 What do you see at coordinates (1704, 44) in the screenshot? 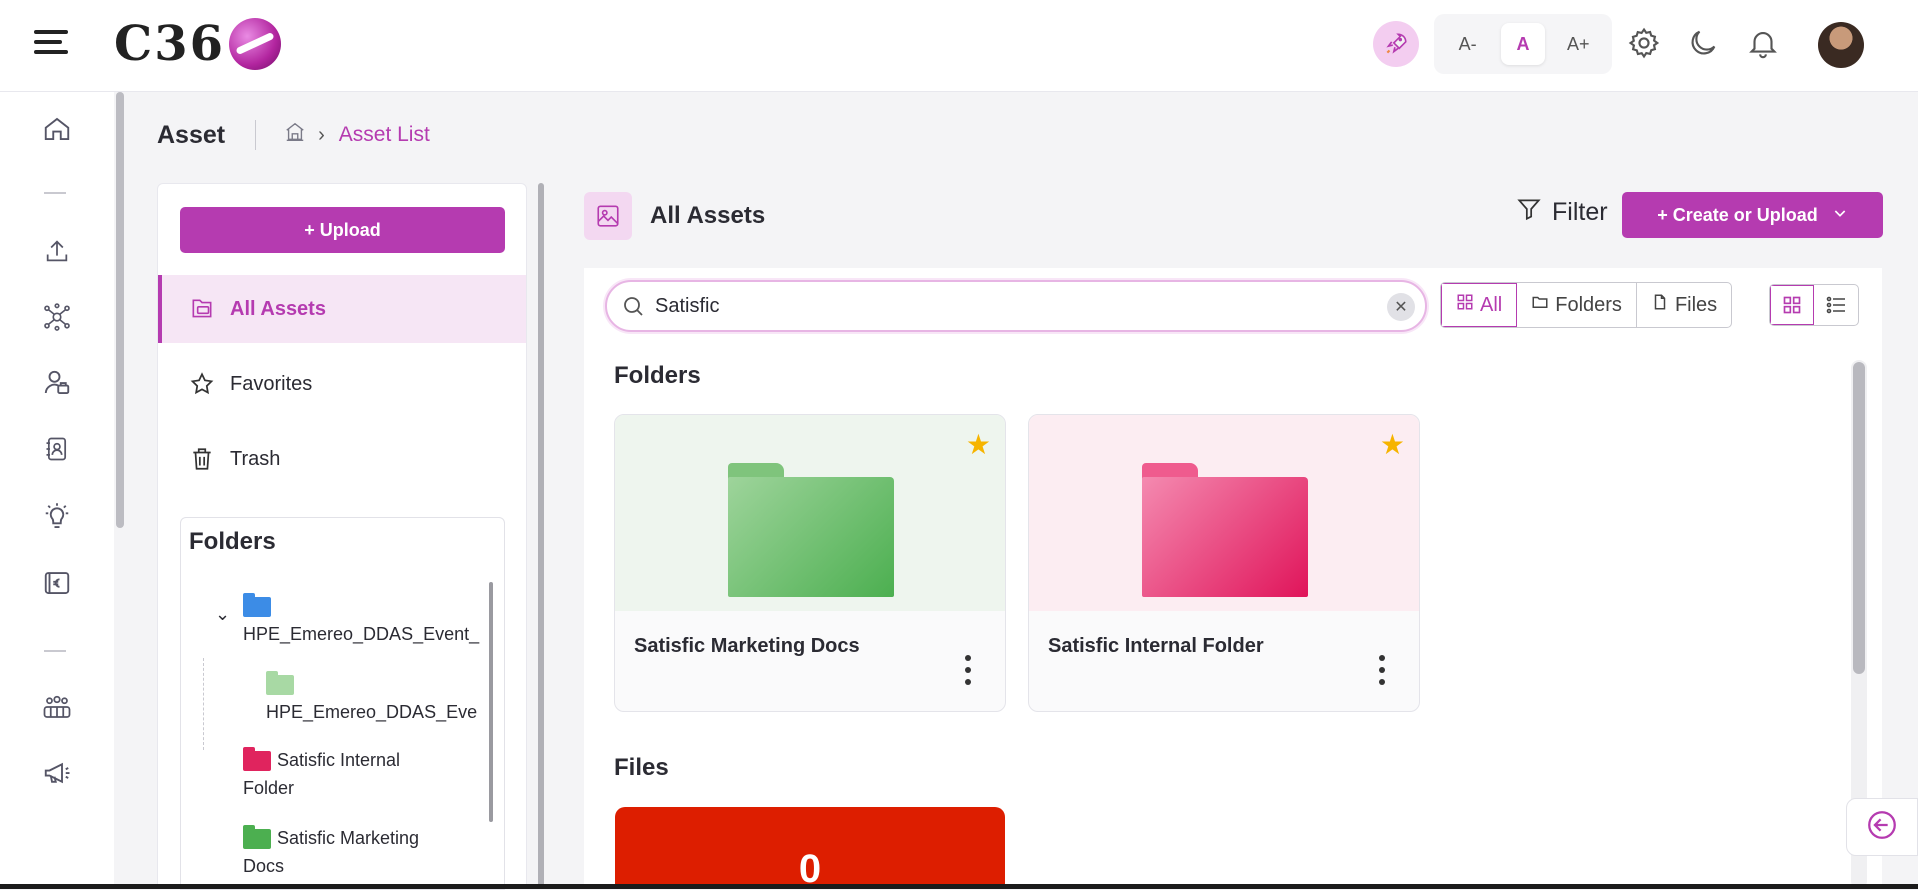
I see `dark-mode-moon-icon` at bounding box center [1704, 44].